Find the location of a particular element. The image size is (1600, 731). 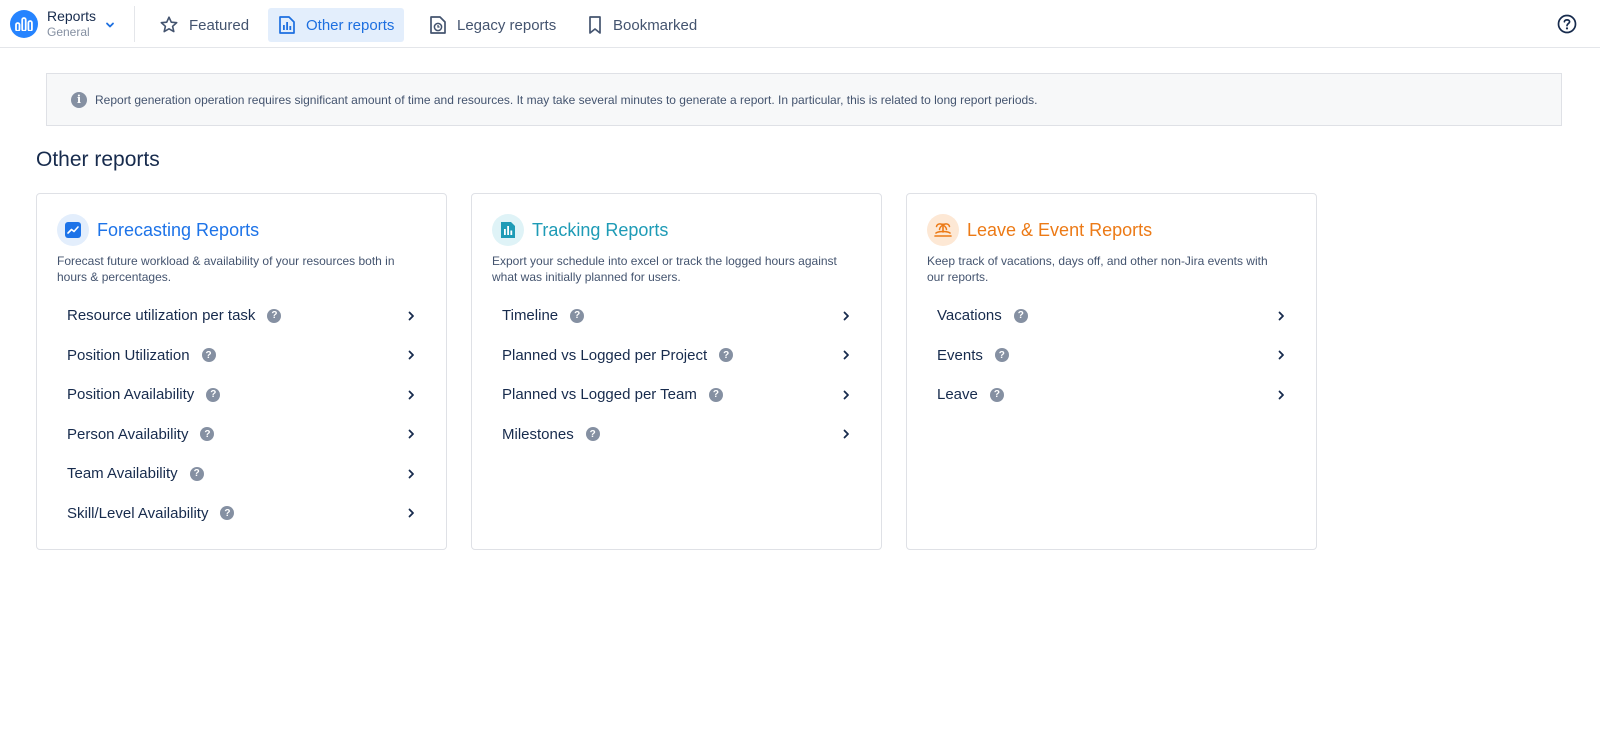

report-item-vacations: Vacations ? is located at coordinates (1112, 316).